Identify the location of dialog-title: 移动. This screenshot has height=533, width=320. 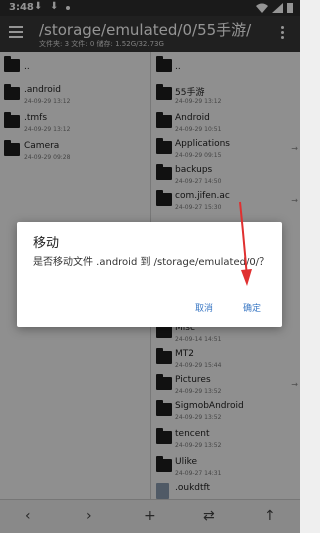
(46, 243).